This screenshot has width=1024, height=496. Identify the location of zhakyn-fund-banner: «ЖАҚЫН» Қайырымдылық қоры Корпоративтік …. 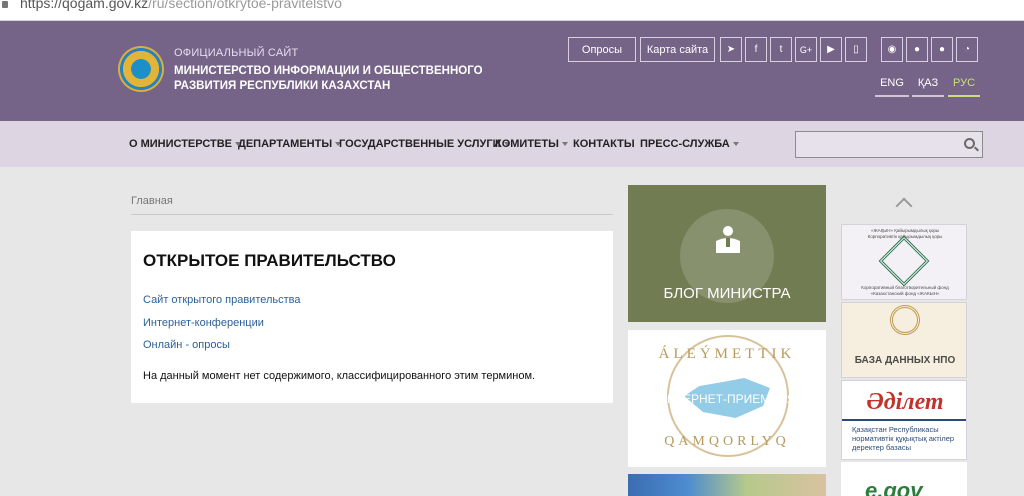
(904, 262).